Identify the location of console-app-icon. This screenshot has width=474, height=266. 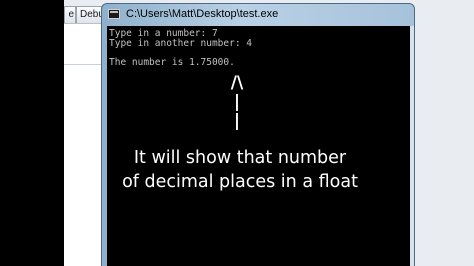
(114, 14).